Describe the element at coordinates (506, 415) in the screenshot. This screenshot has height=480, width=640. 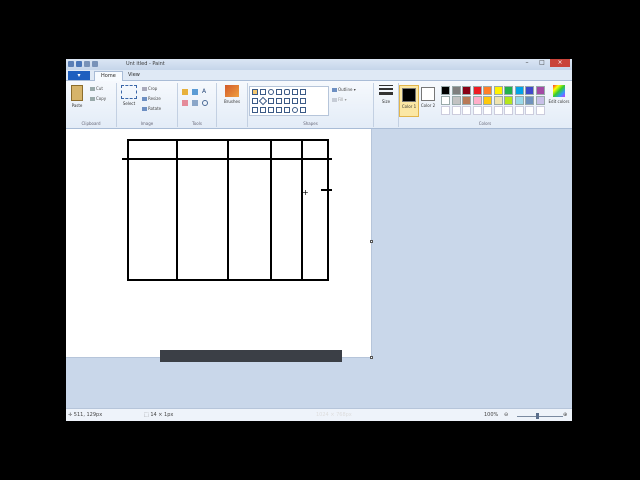
I see `zoom-out-button: ⊖` at that location.